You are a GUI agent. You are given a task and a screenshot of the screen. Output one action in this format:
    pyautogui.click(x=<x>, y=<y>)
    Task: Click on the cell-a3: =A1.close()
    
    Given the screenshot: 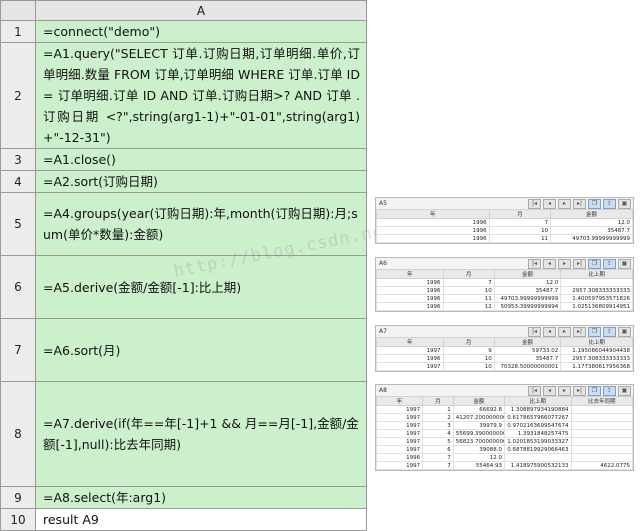 What is the action you would take?
    pyautogui.click(x=201, y=159)
    